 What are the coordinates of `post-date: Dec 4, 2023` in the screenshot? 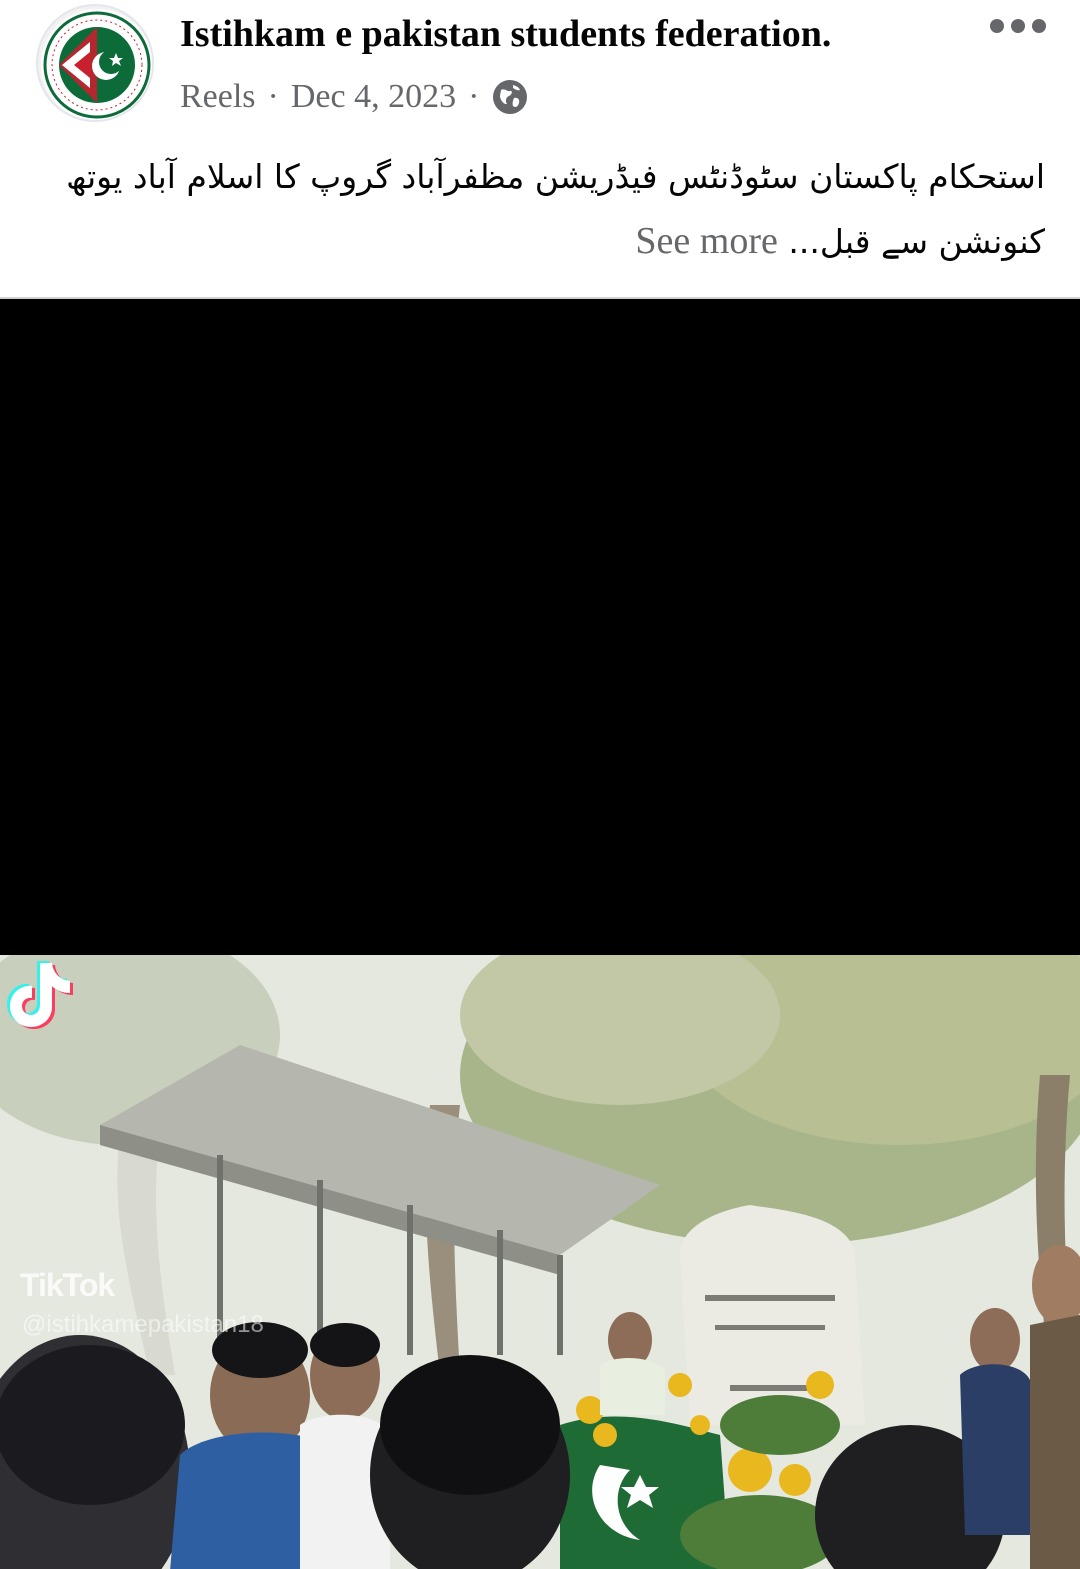 It's located at (373, 97).